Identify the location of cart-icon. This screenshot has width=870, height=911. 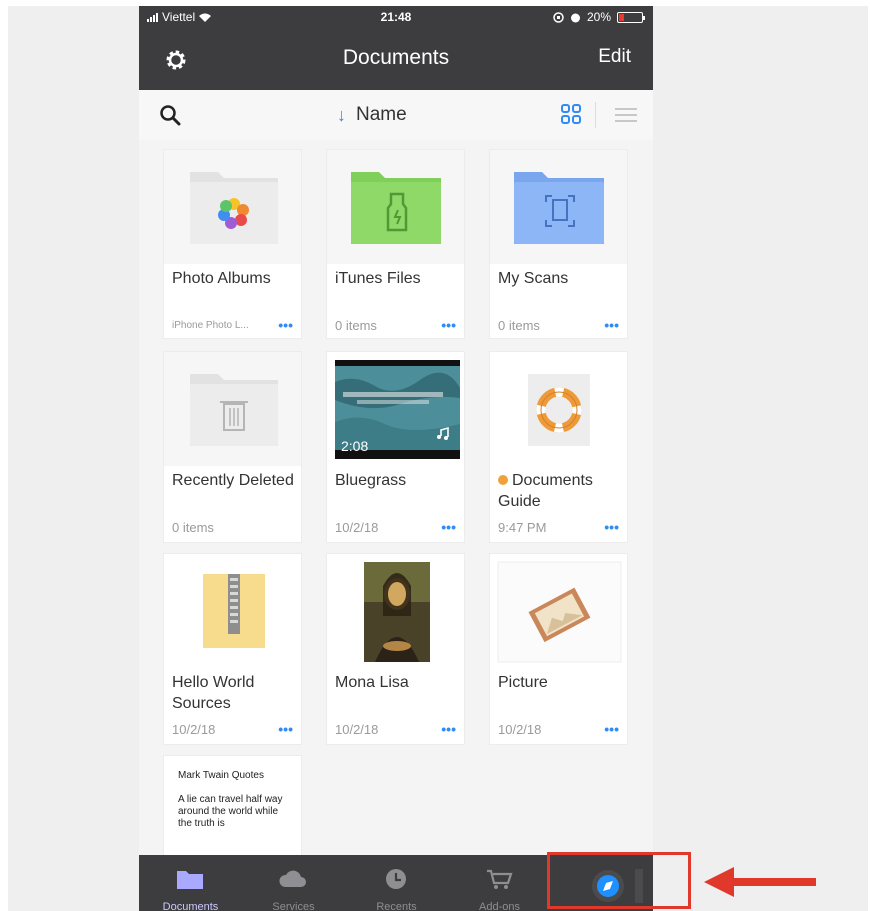
(500, 879).